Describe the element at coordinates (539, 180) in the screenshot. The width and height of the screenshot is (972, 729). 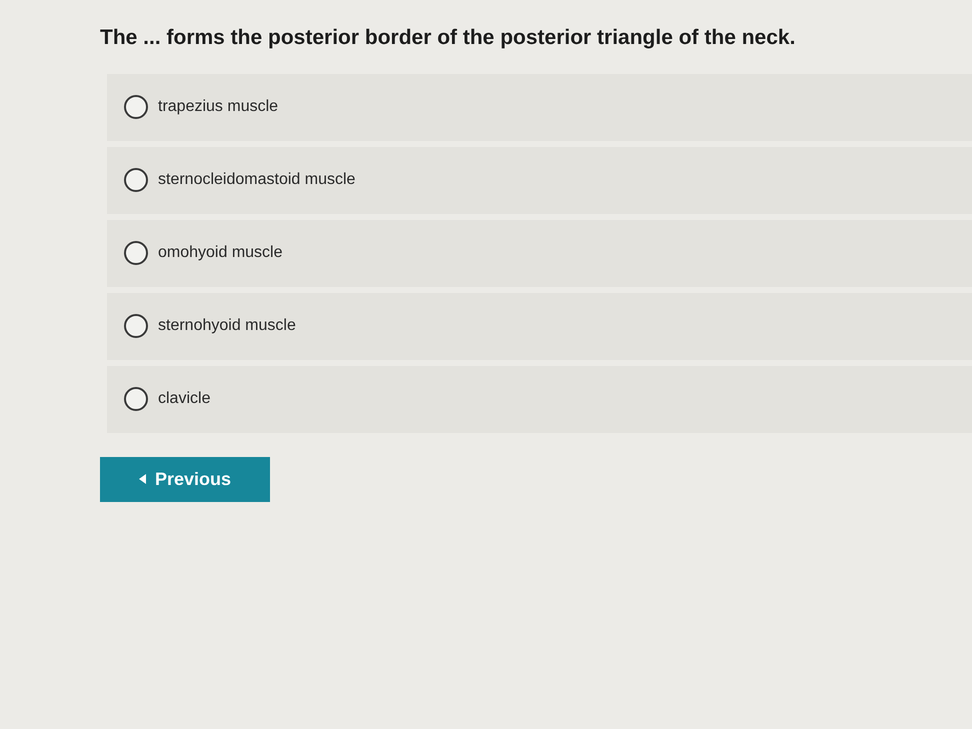
I see `answer-option: sternocleidomastoid muscle` at that location.